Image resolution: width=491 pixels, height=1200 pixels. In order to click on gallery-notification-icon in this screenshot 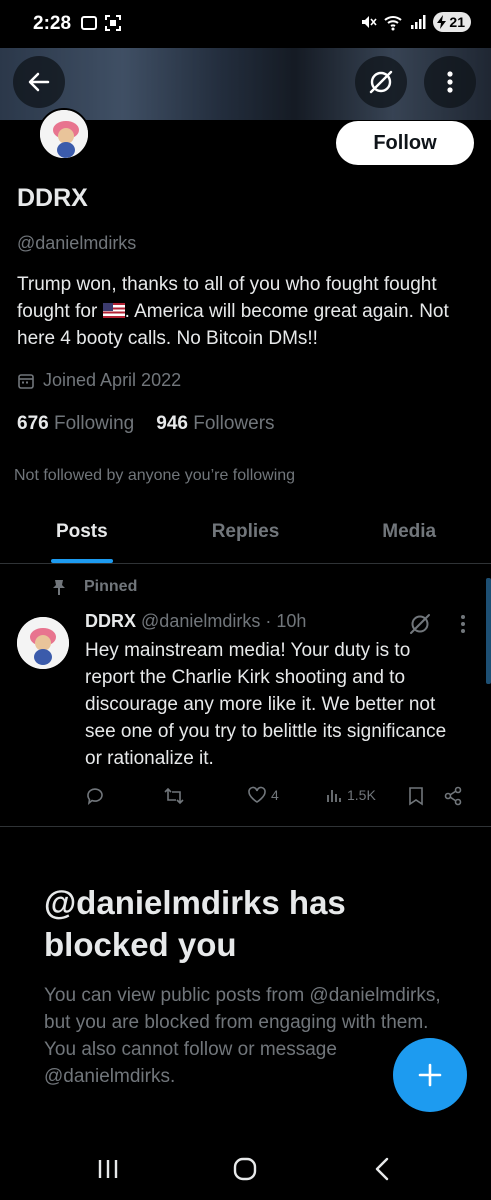, I will do `click(89, 23)`.